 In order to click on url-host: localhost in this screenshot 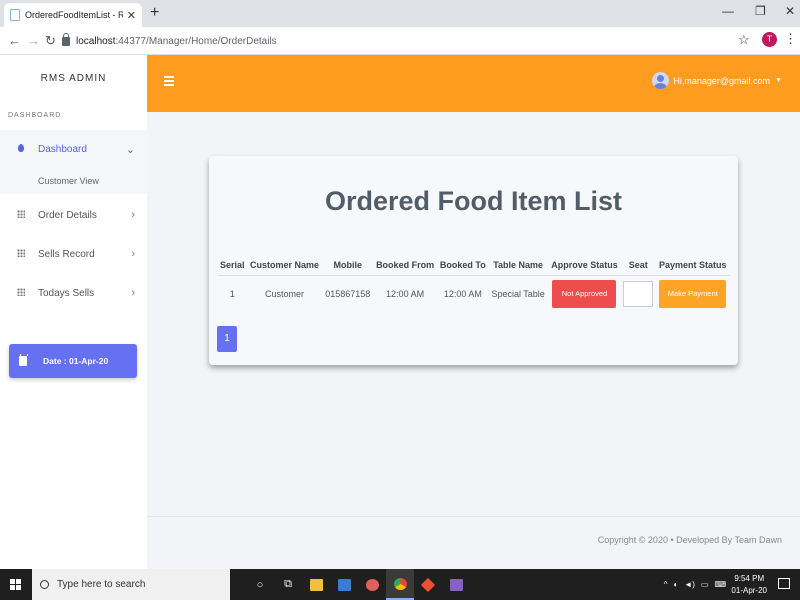, I will do `click(96, 41)`.